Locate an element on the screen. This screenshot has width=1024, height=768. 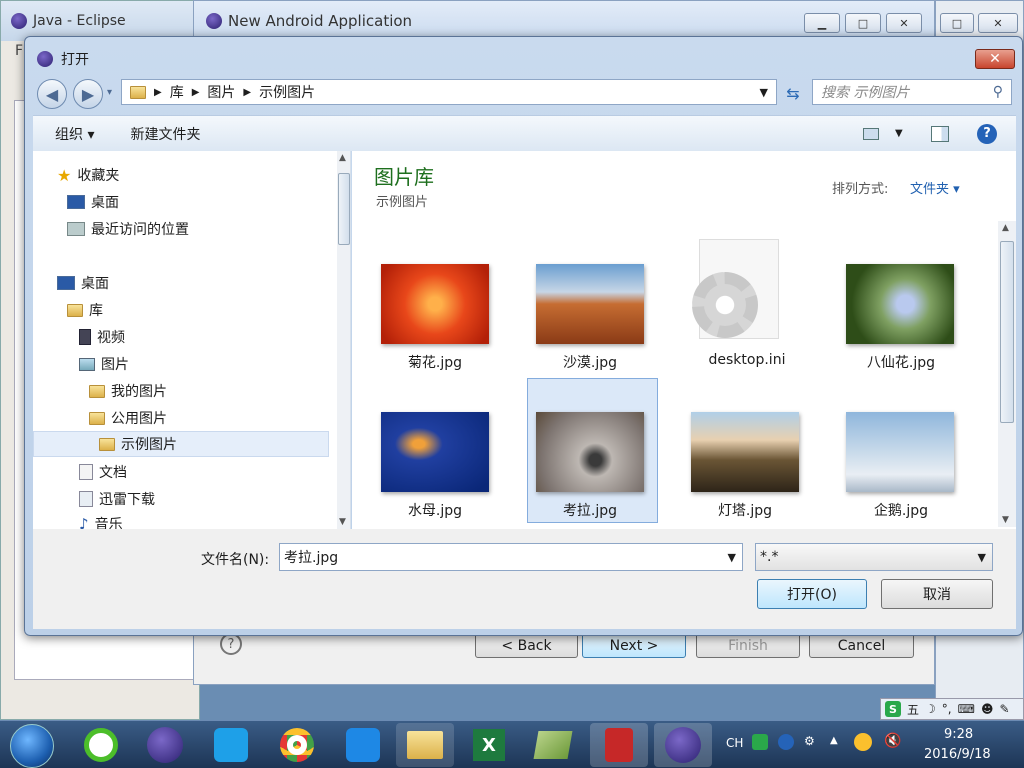
keyboard-icon: ⌨ is located at coordinates (966, 709).